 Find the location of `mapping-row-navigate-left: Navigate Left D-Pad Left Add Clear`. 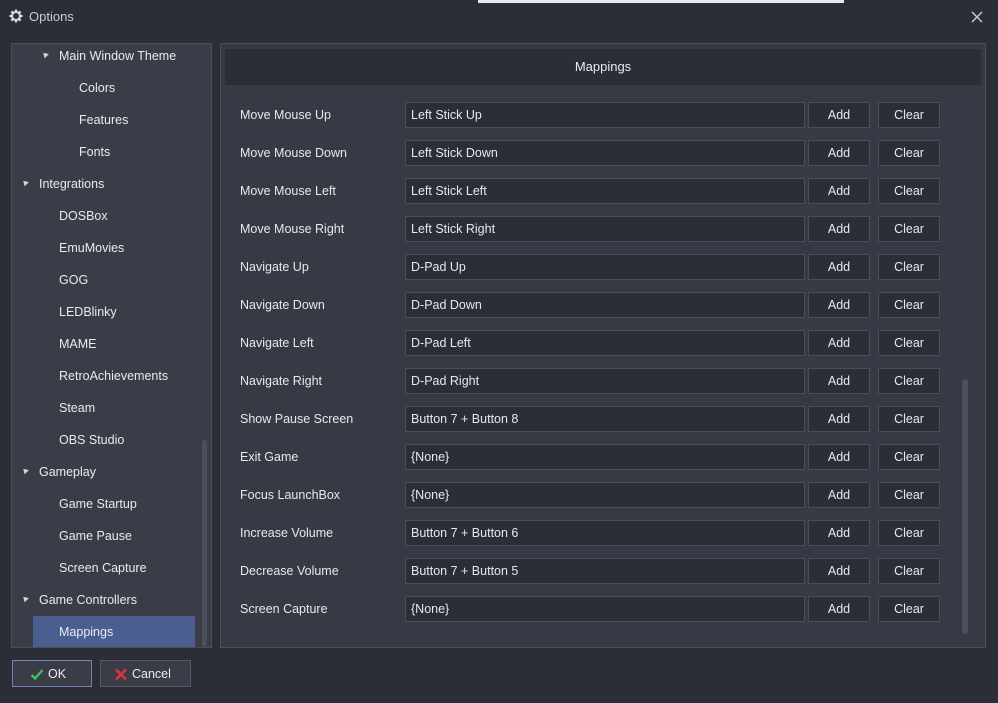

mapping-row-navigate-left: Navigate Left D-Pad Left Add Clear is located at coordinates (591, 343).